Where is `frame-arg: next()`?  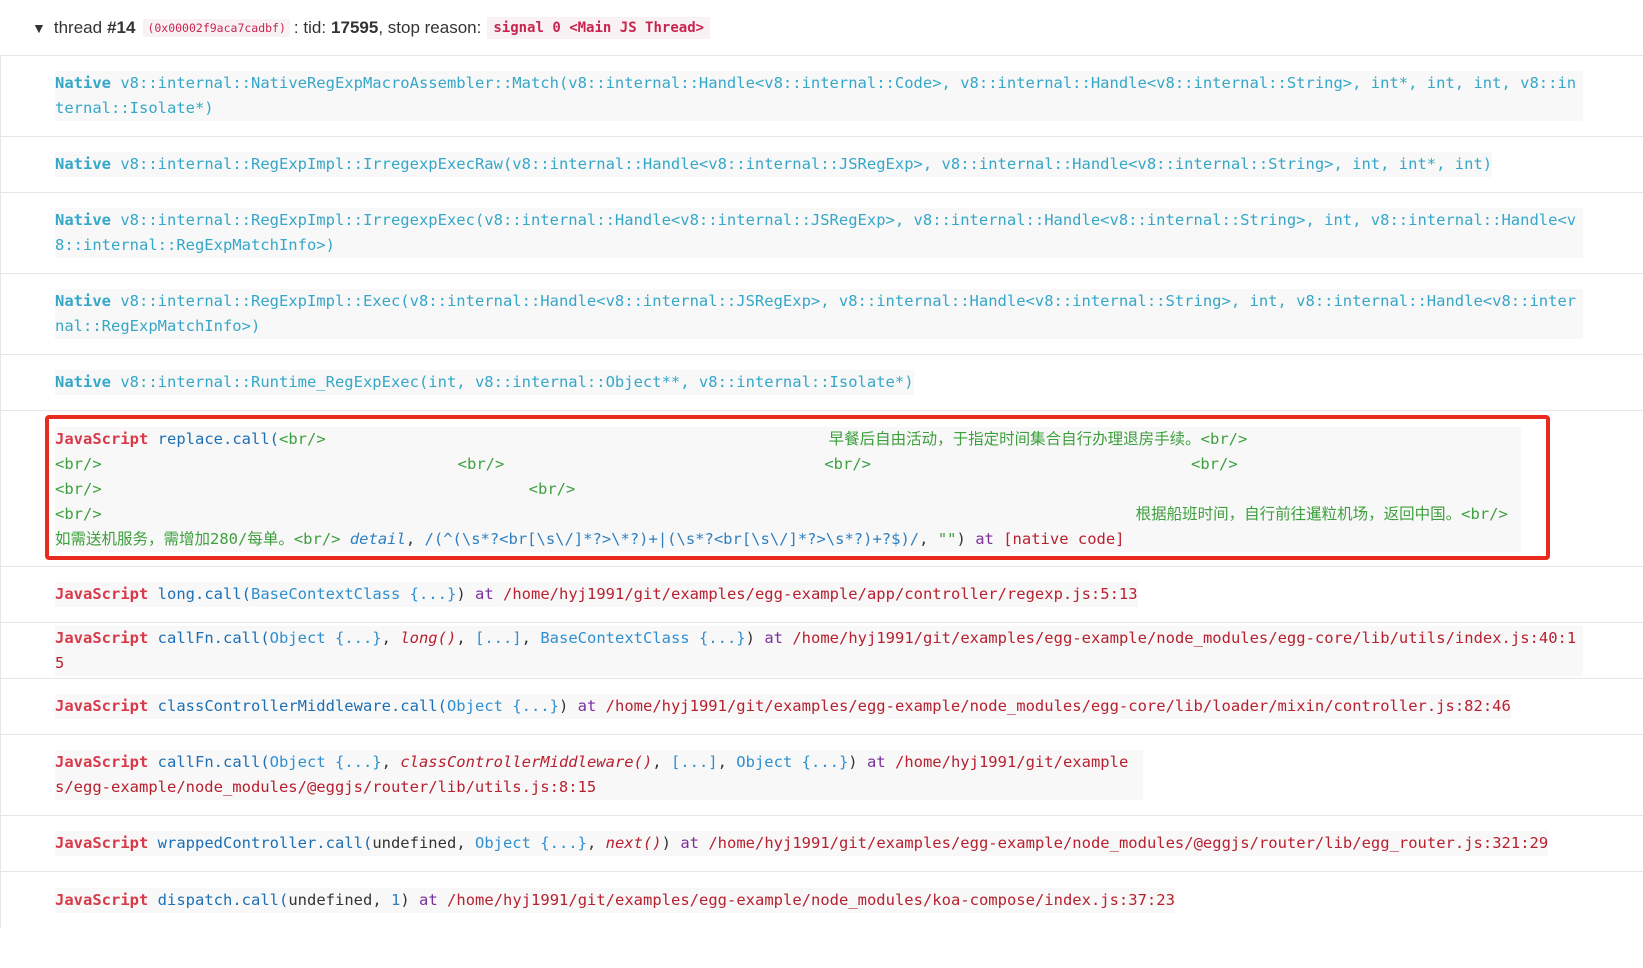 frame-arg: next() is located at coordinates (633, 843).